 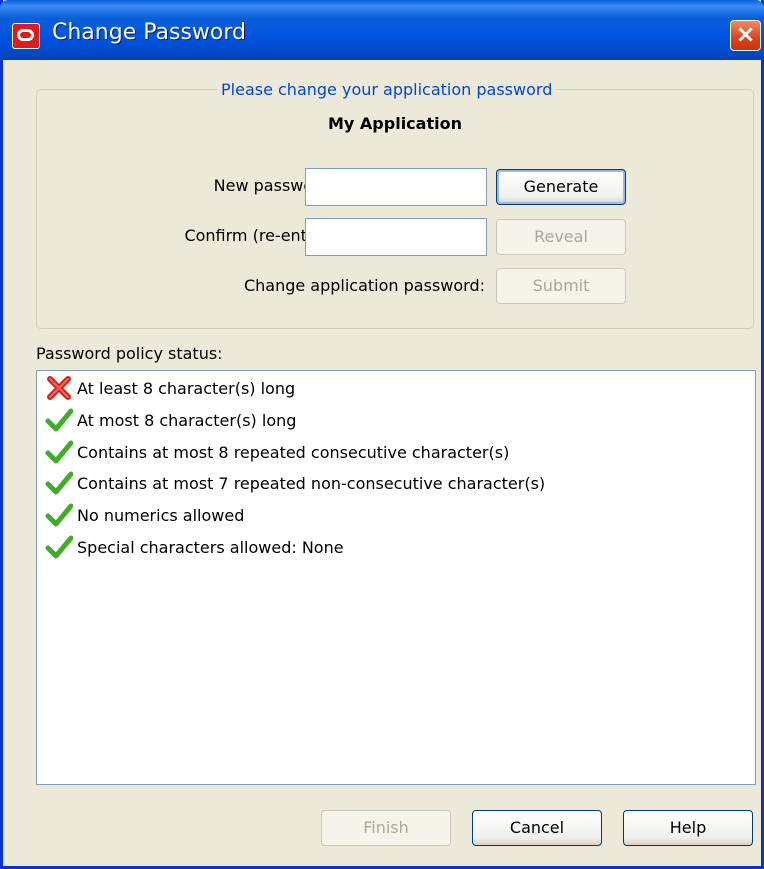 What do you see at coordinates (149, 32) in the screenshot?
I see `window-title: Change Password` at bounding box center [149, 32].